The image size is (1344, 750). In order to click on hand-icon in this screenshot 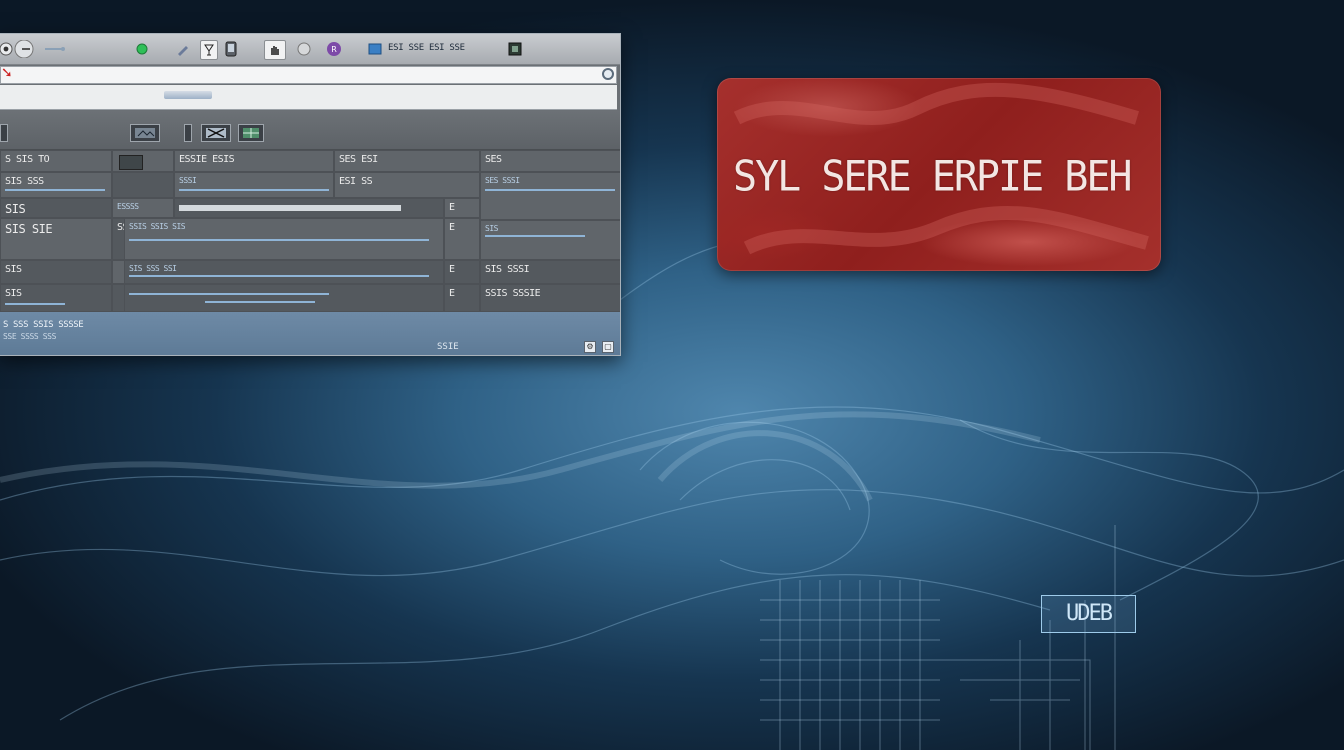, I will do `click(275, 50)`.